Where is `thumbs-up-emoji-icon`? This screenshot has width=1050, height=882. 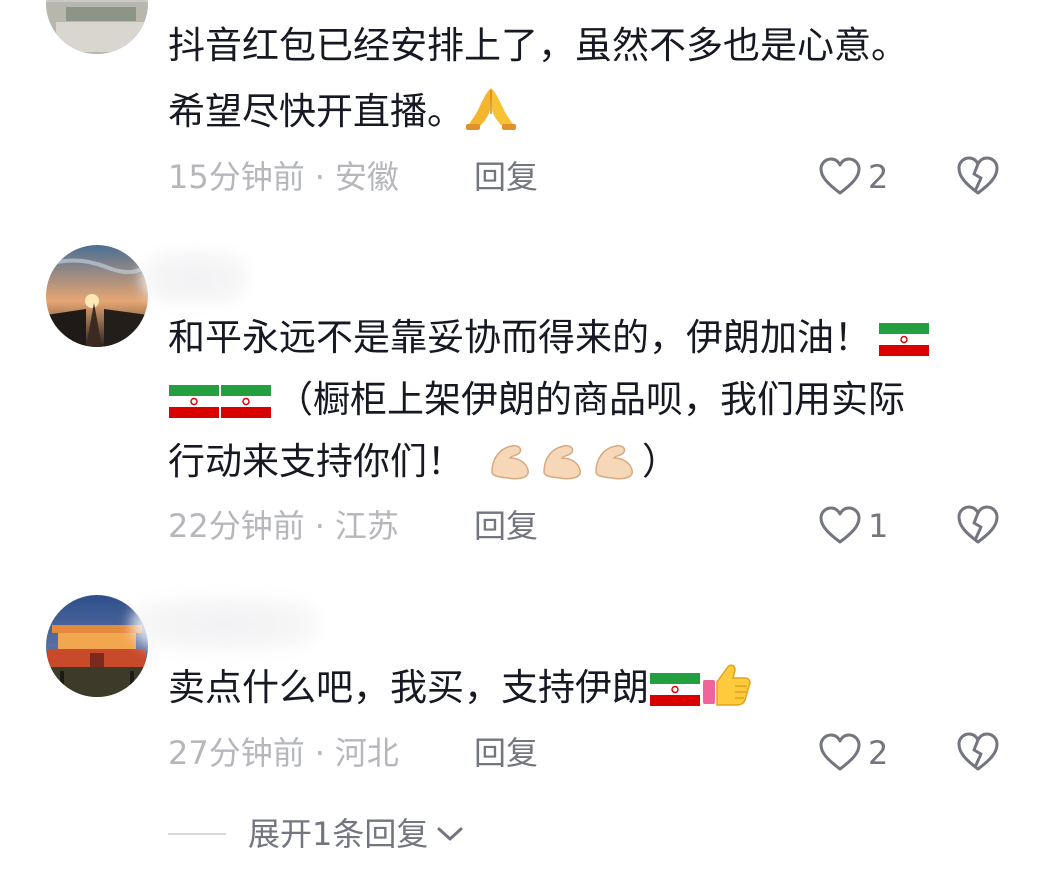
thumbs-up-emoji-icon is located at coordinates (727, 685).